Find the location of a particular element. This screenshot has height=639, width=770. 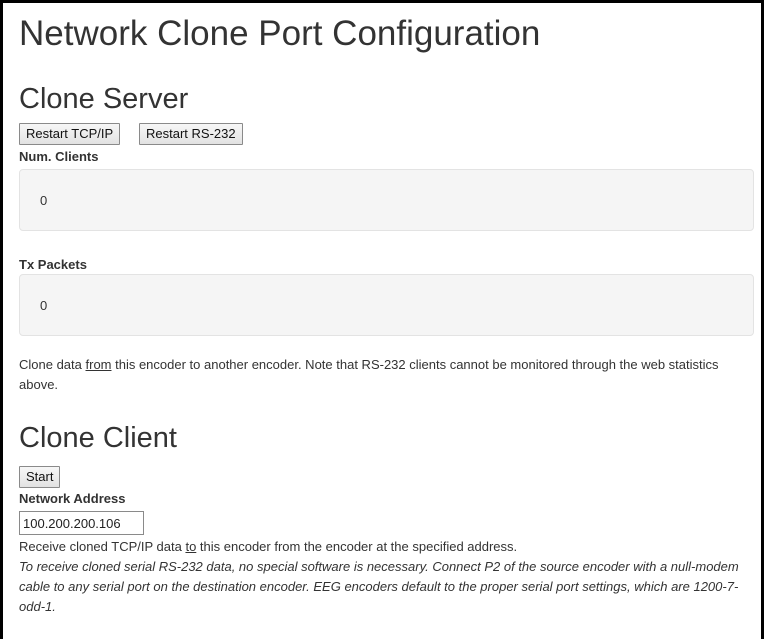

num-clients-well: 0 is located at coordinates (386, 200).